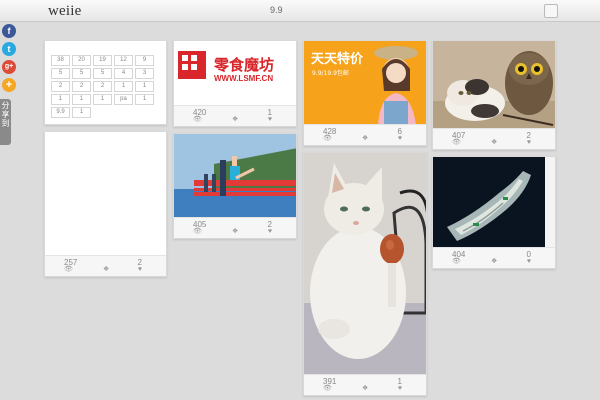 The height and width of the screenshot is (400, 600). I want to click on table-cell: 19, so click(102, 60).